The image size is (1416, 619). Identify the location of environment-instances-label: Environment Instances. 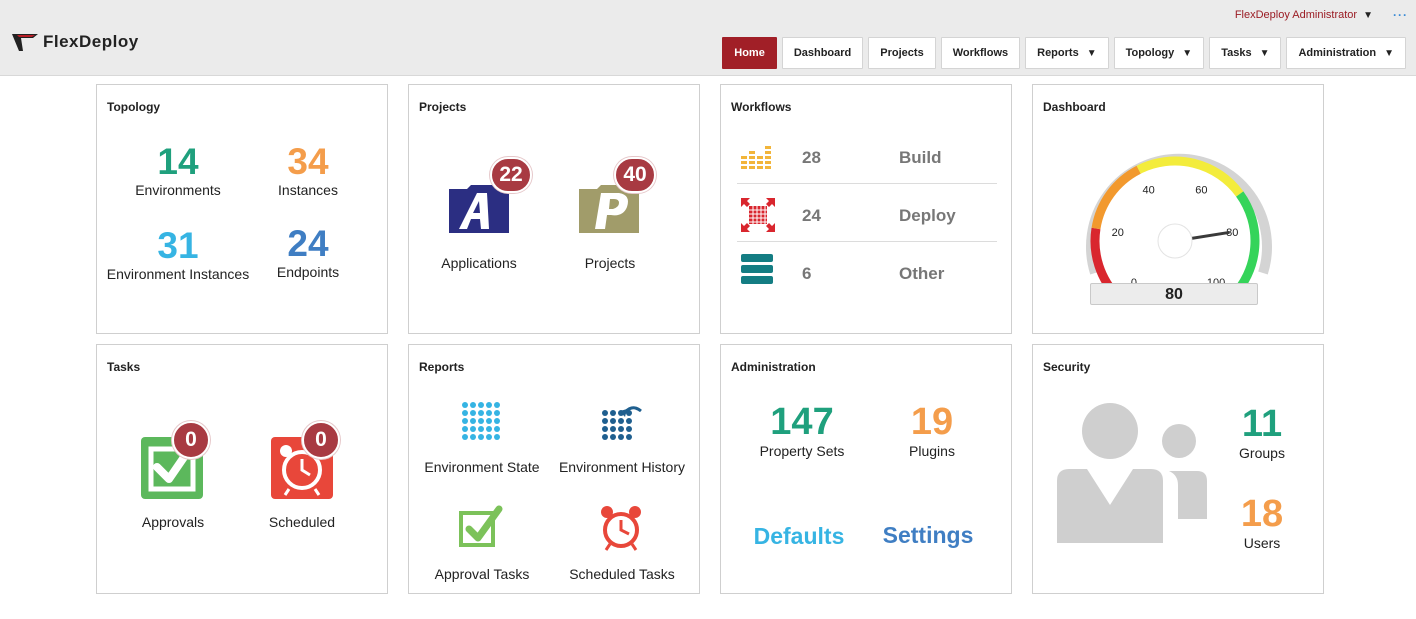
(178, 274).